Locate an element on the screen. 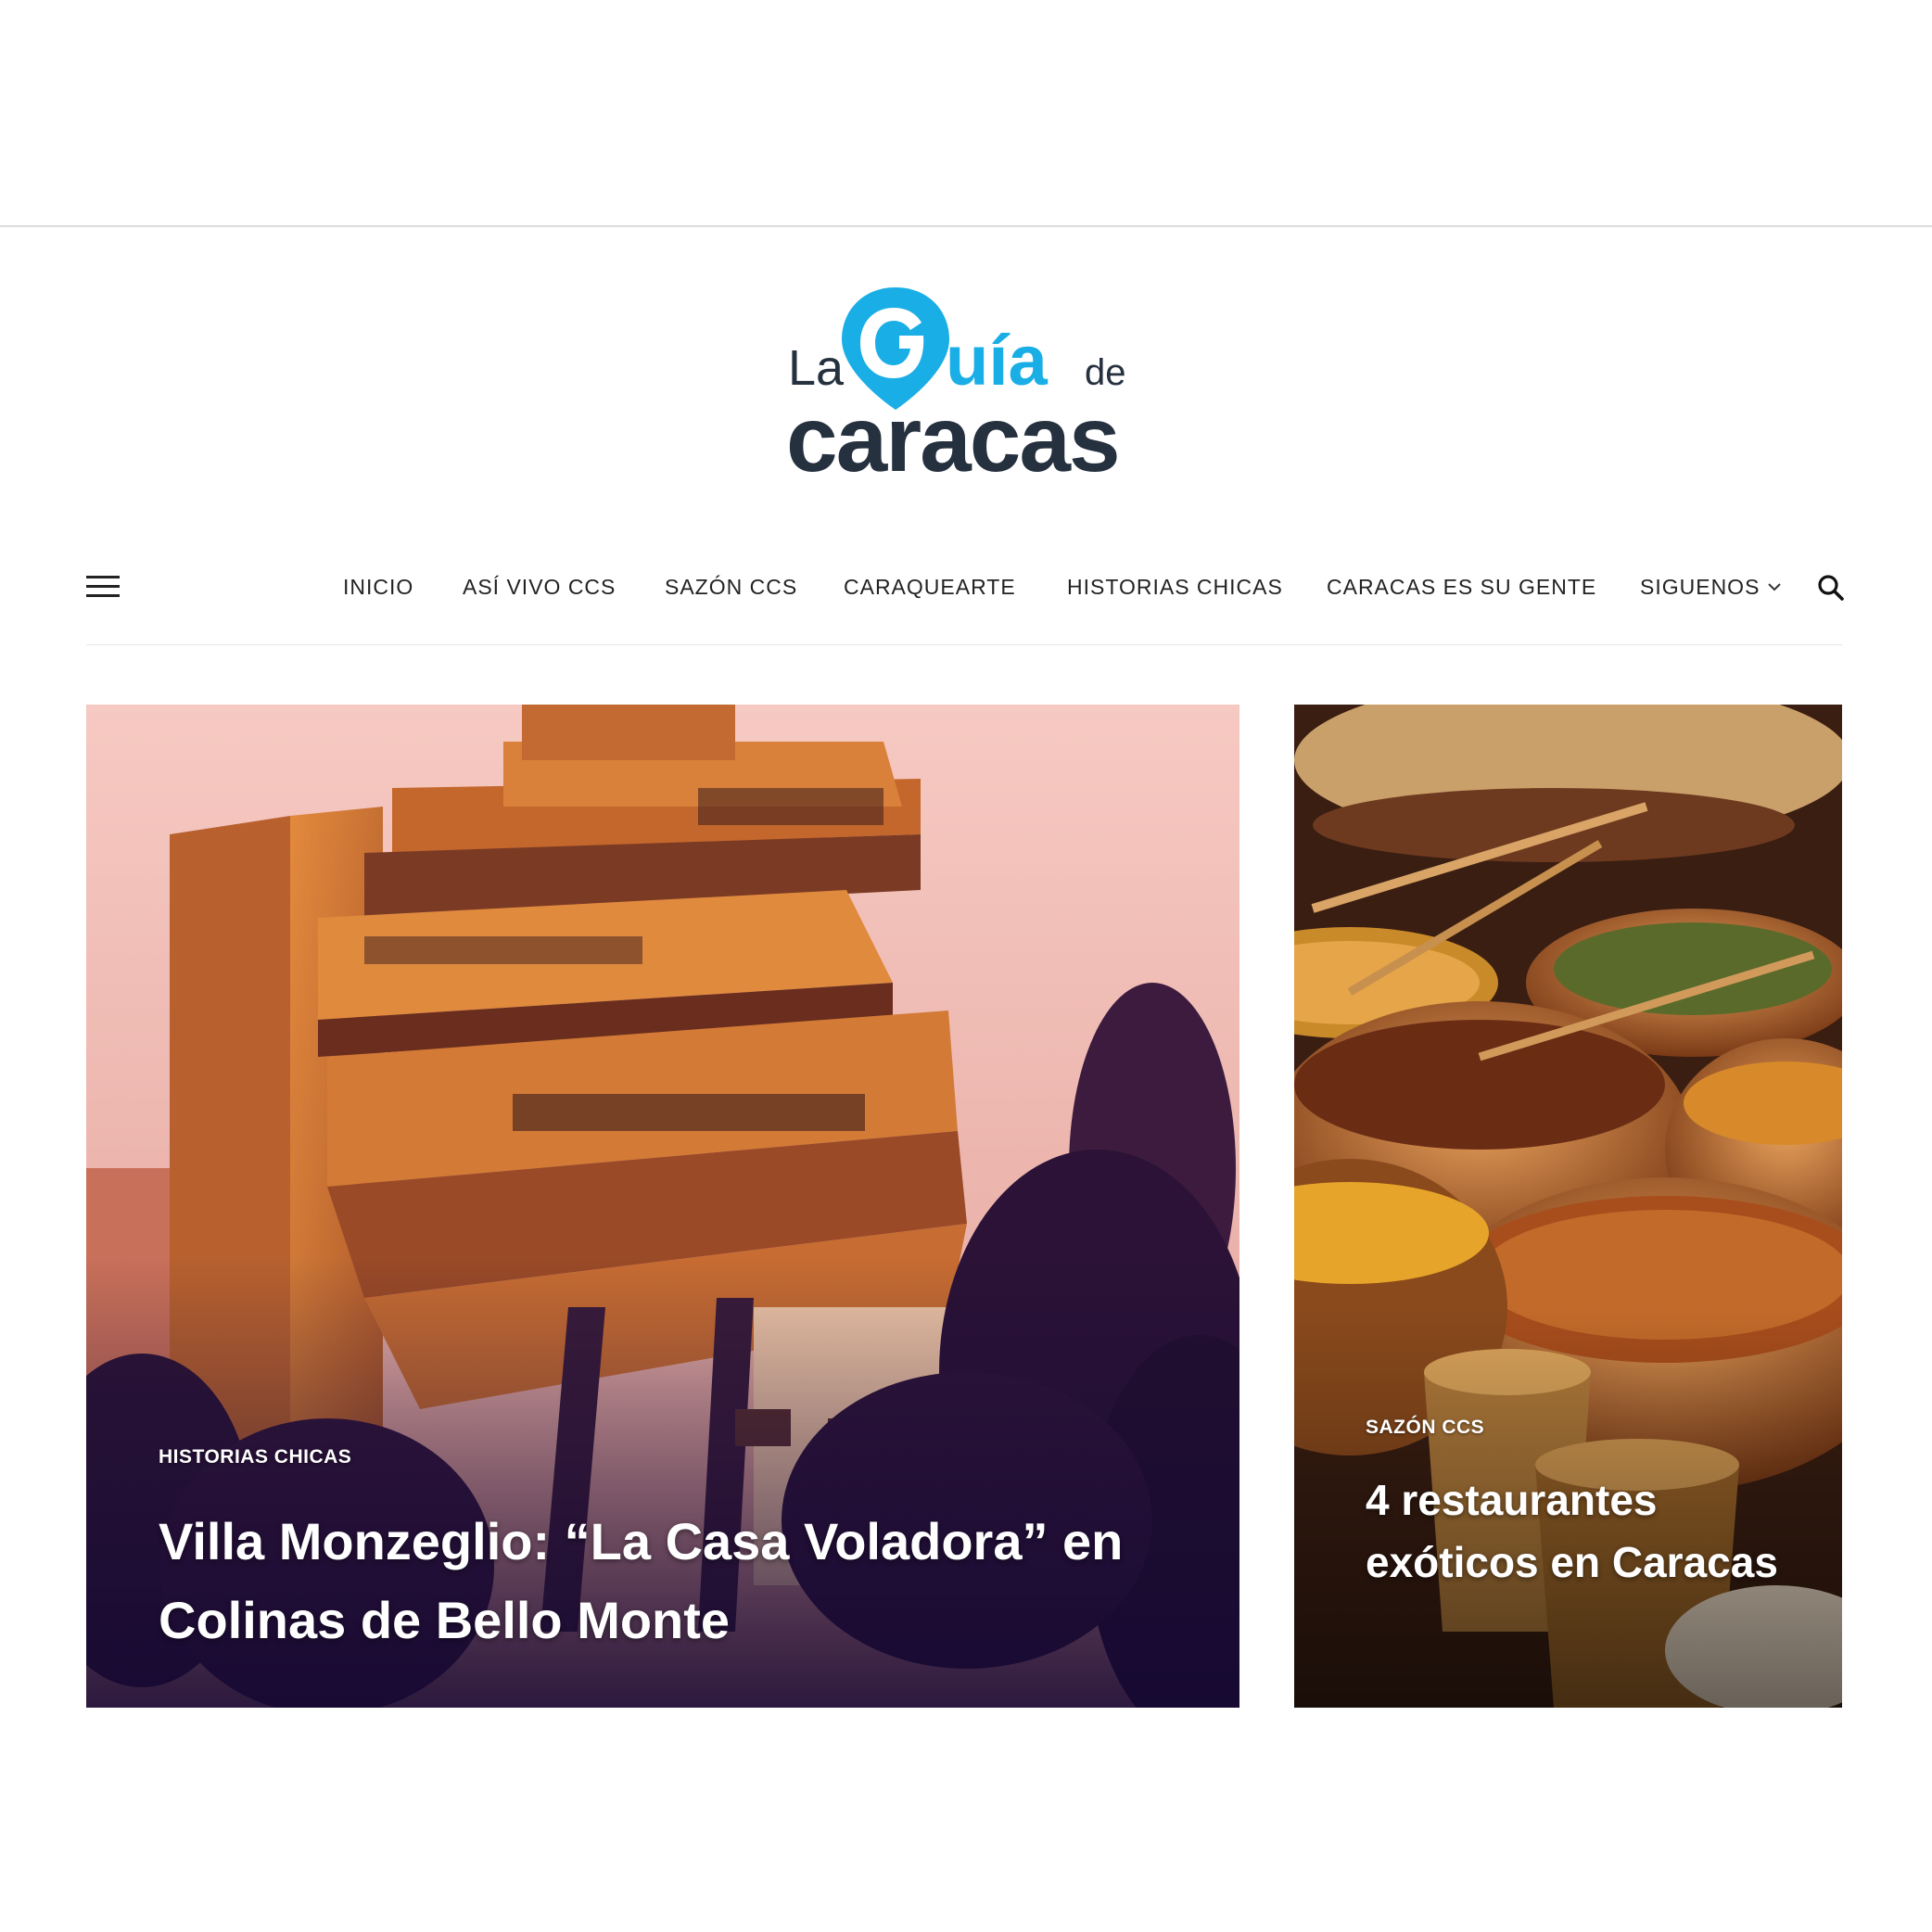 The height and width of the screenshot is (1932, 1932). top-divider is located at coordinates (966, 226).